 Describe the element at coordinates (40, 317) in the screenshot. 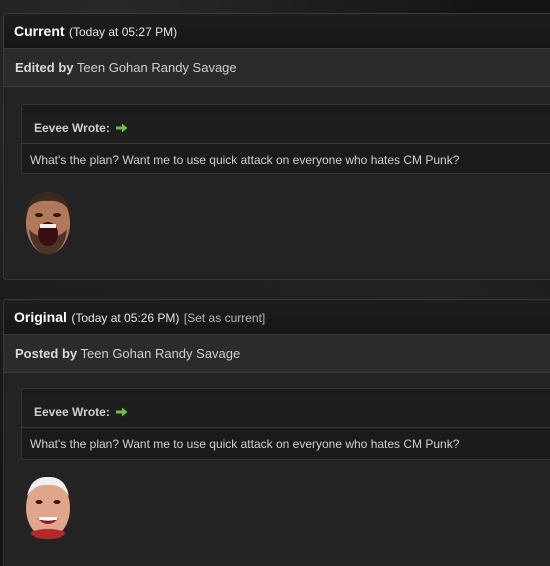

I see `original-title: Original` at that location.